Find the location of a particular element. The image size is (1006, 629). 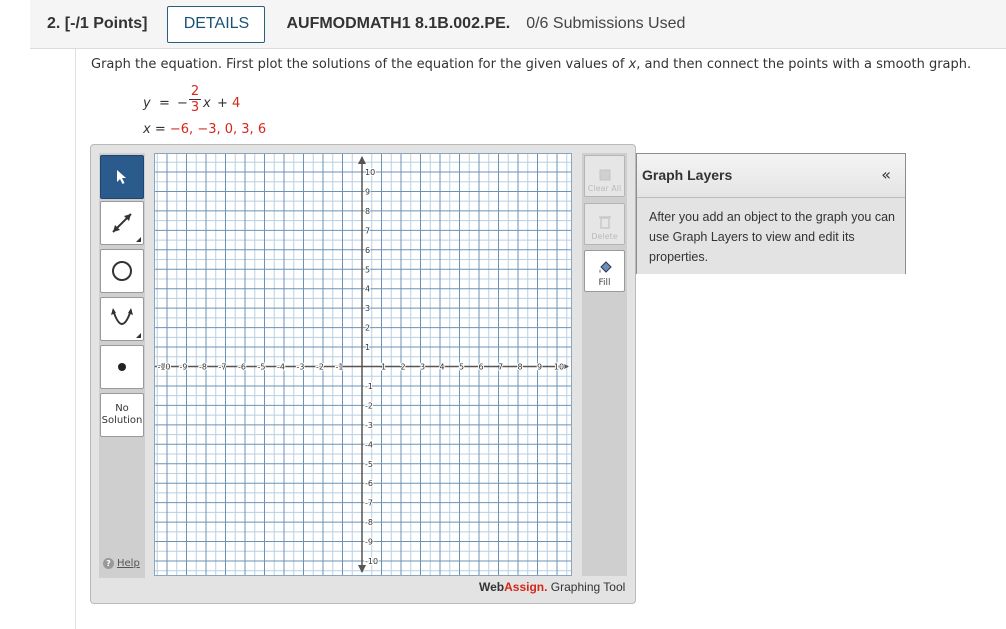

help-link: ? Help is located at coordinates (121, 563).